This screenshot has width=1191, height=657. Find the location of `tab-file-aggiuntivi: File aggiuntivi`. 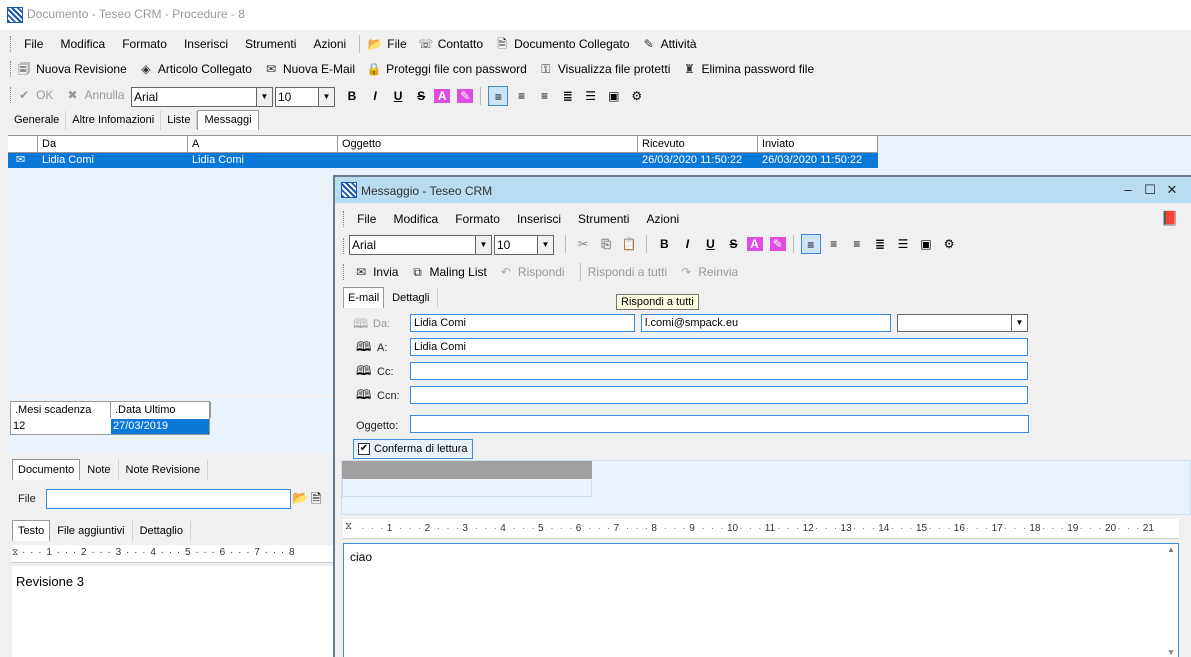

tab-file-aggiuntivi: File aggiuntivi is located at coordinates (91, 531).